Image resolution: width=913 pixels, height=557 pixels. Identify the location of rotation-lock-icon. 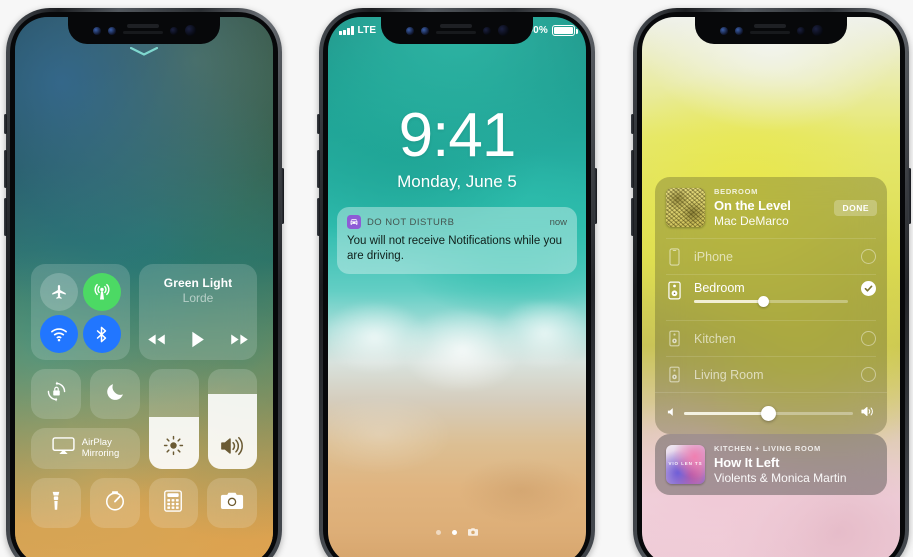
(56, 394).